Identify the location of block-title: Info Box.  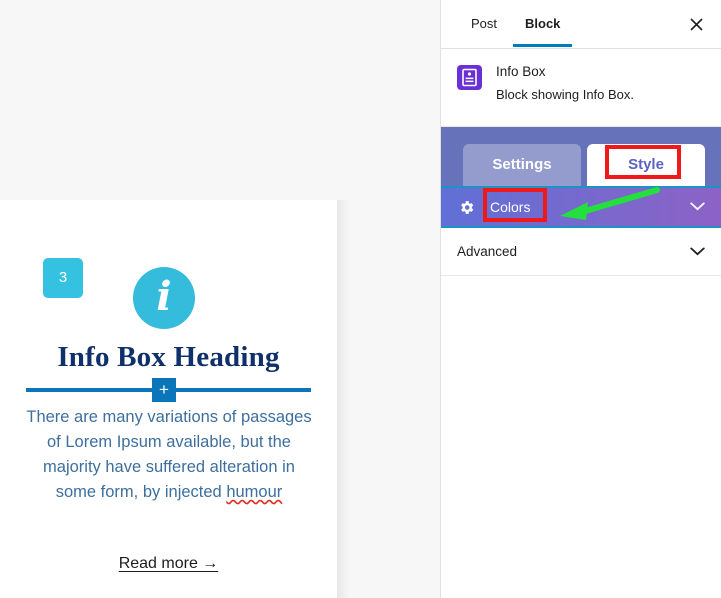
(521, 71).